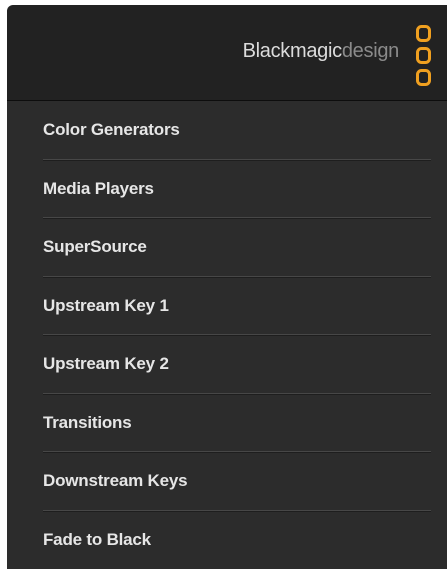  I want to click on brand-name-light: design, so click(370, 51).